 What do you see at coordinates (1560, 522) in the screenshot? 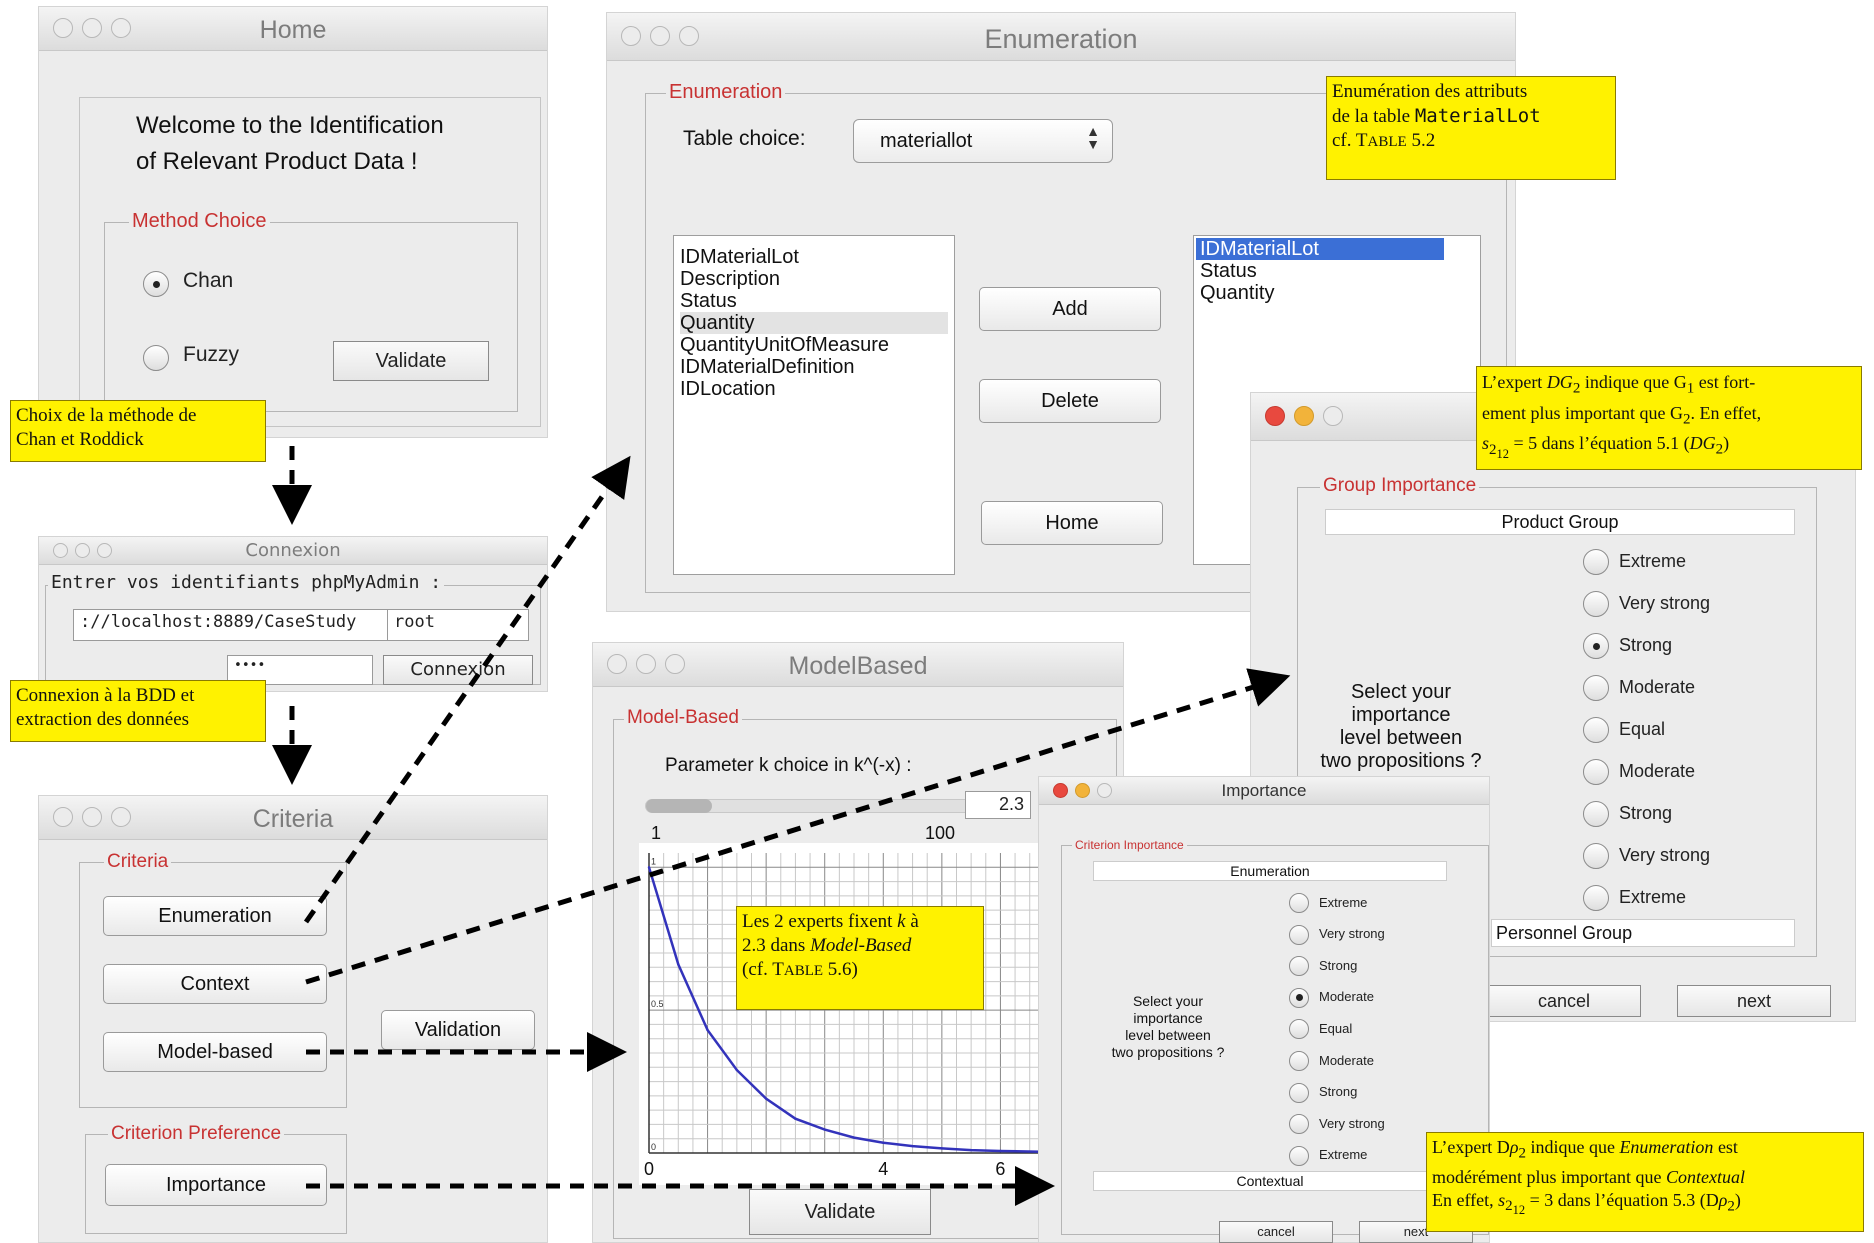
I see `product-group-bar: Product Group` at bounding box center [1560, 522].